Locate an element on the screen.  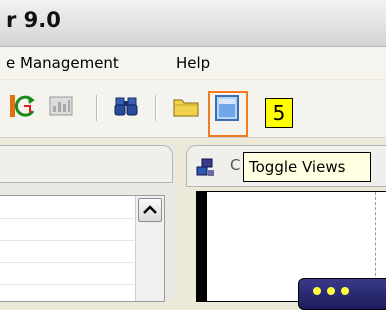
chart-icon is located at coordinates (61, 106).